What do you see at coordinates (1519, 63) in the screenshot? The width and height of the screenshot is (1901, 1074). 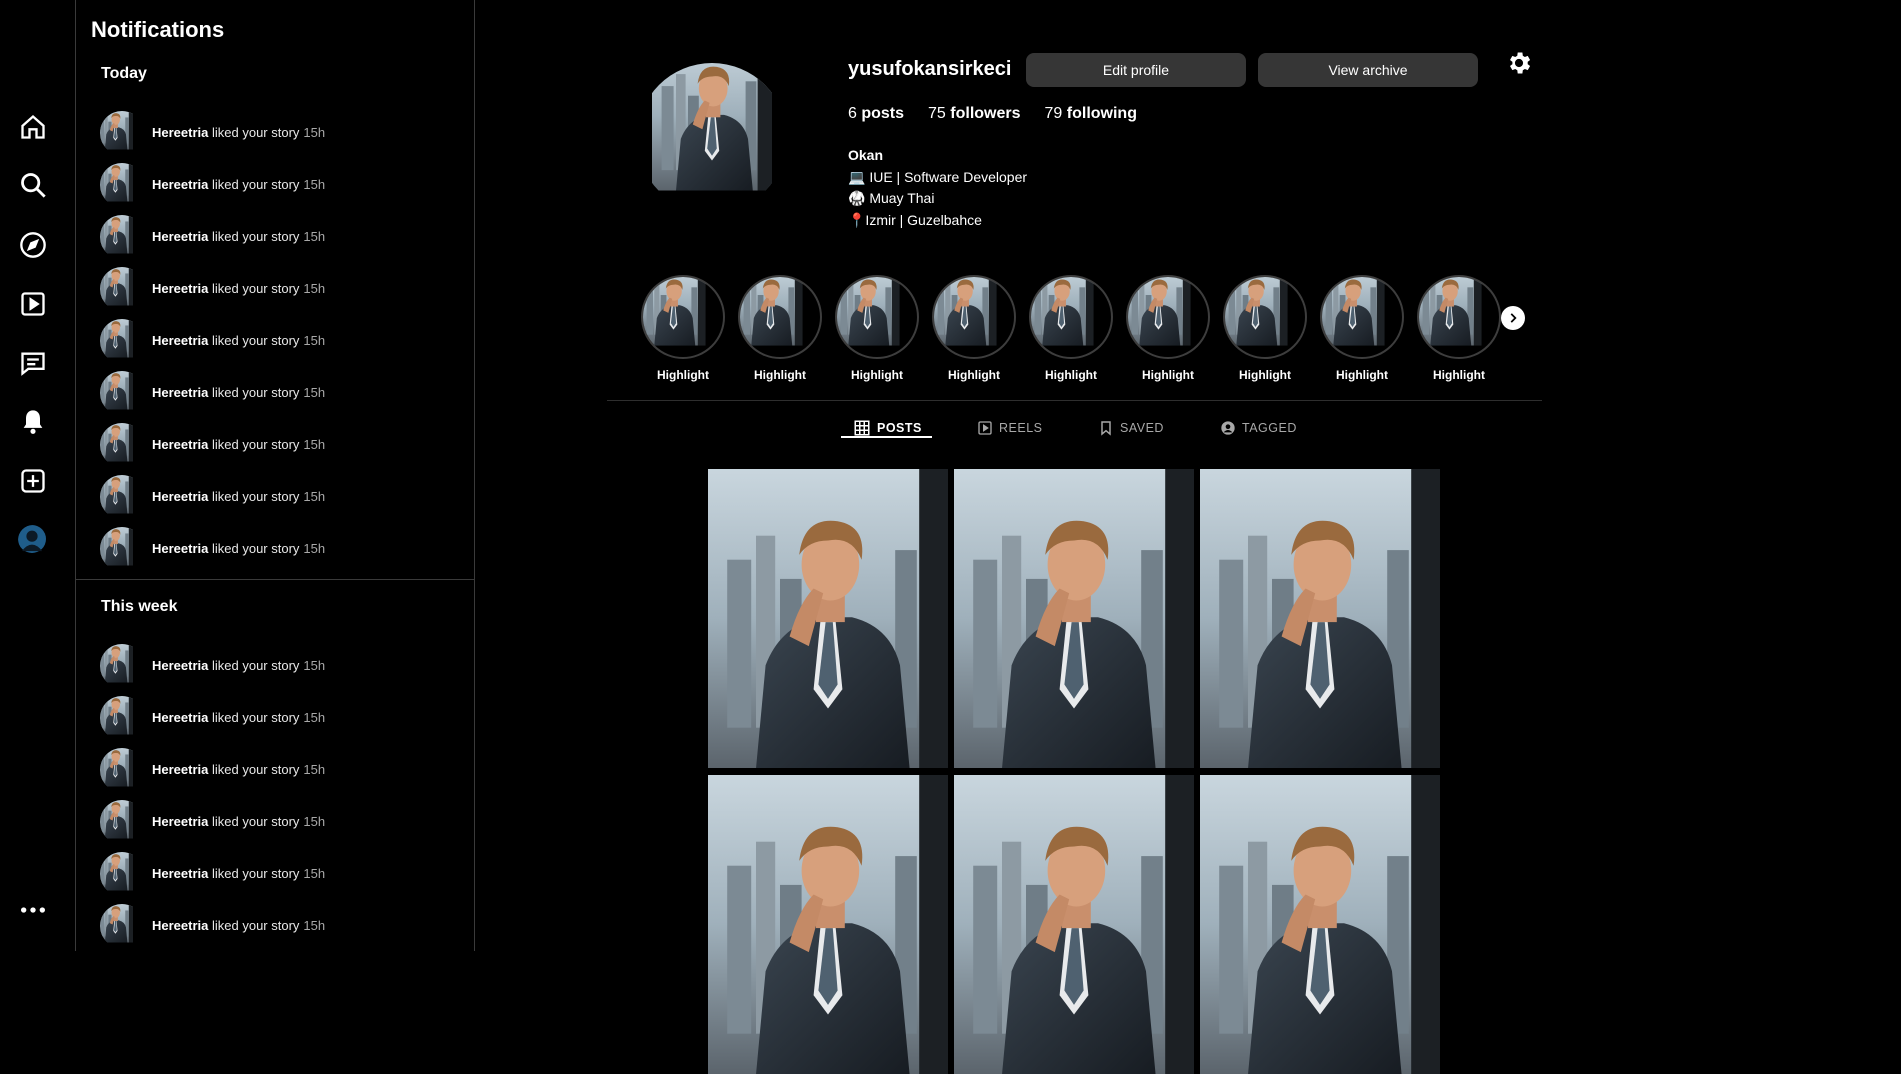 I see `settings-gear-icon` at bounding box center [1519, 63].